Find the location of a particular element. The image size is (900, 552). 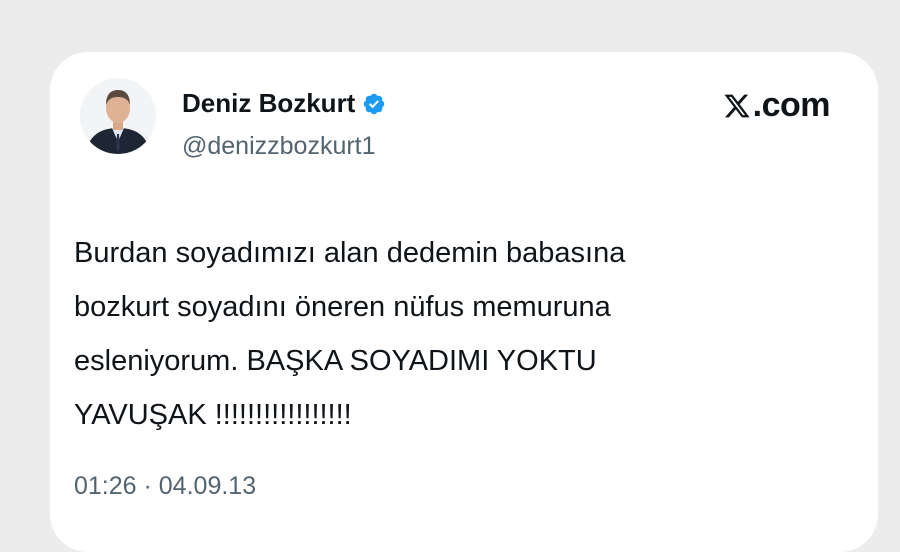

tweet-date: 04.09.13 is located at coordinates (207, 486).